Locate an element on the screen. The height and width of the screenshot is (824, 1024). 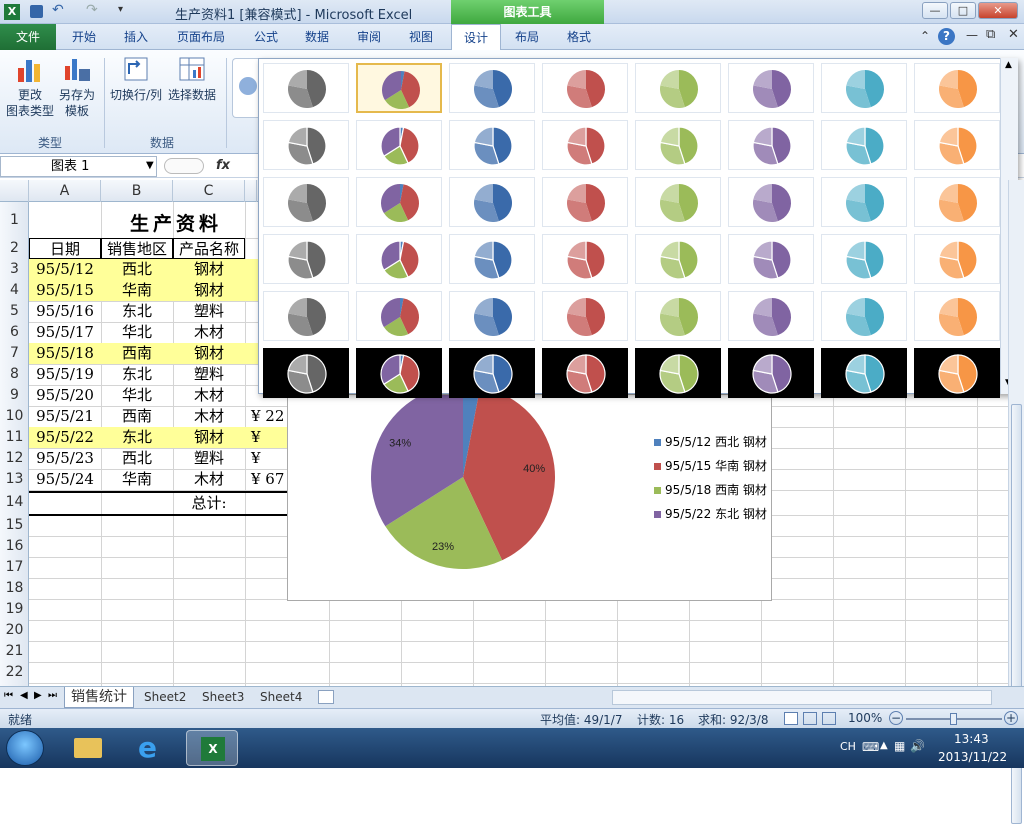
clock-time: 13:43 is located at coordinates (971, 739).